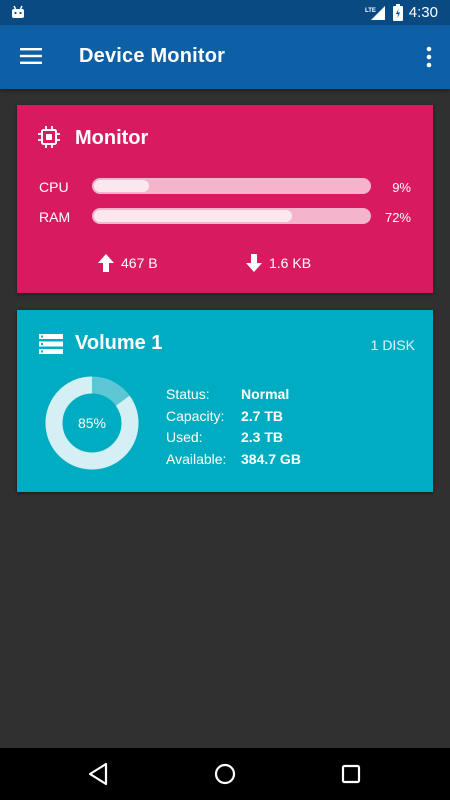 Image resolution: width=450 pixels, height=800 pixels. What do you see at coordinates (184, 437) in the screenshot?
I see `stat-key: Used:` at bounding box center [184, 437].